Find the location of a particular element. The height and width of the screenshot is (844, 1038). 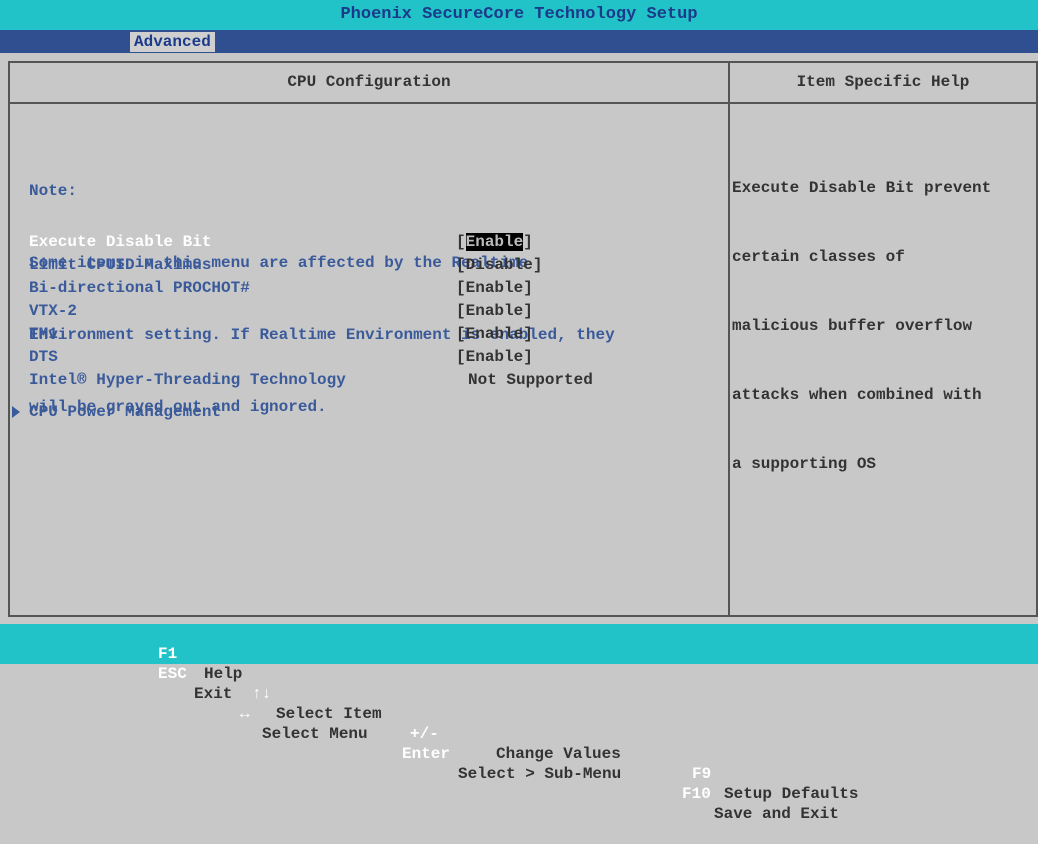

value-tm1: [Enable] is located at coordinates (494, 334).